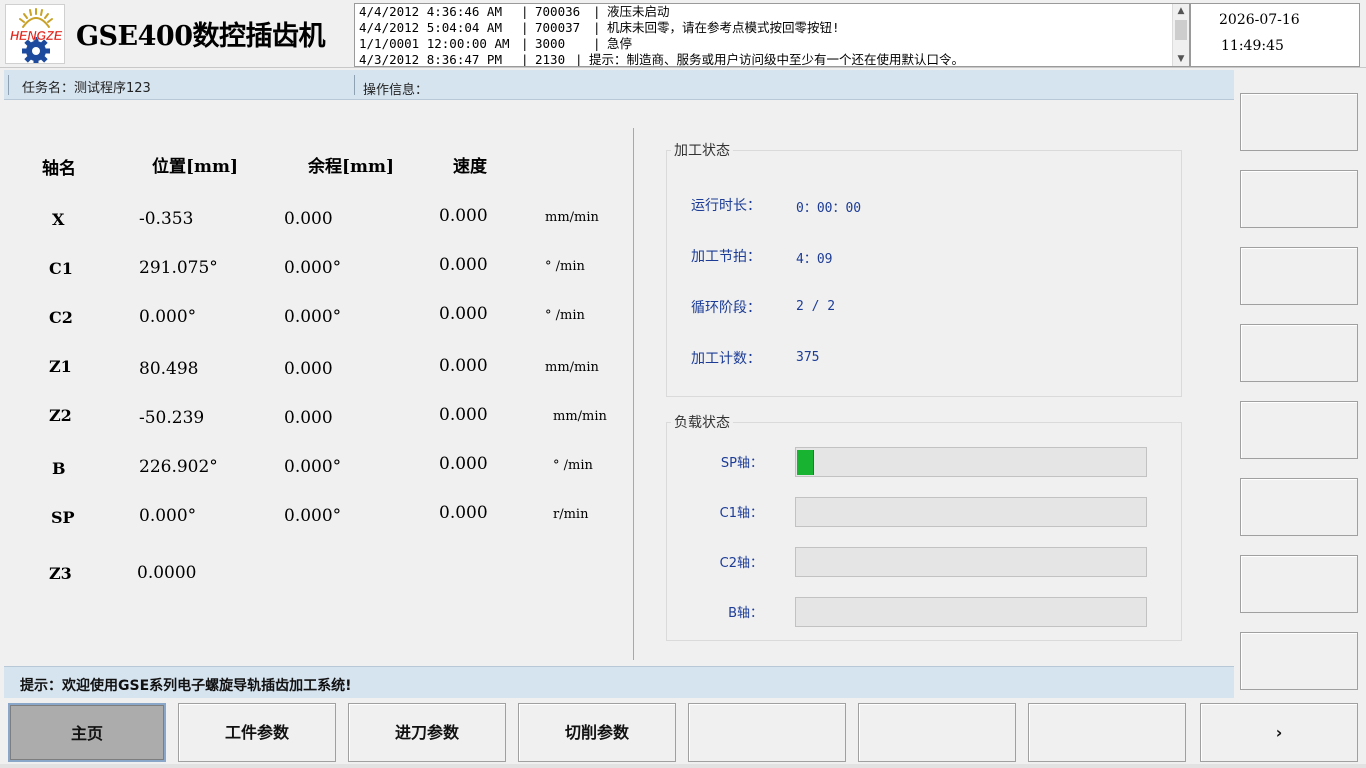 This screenshot has width=1366, height=768. I want to click on axis-name: SP, so click(63, 517).